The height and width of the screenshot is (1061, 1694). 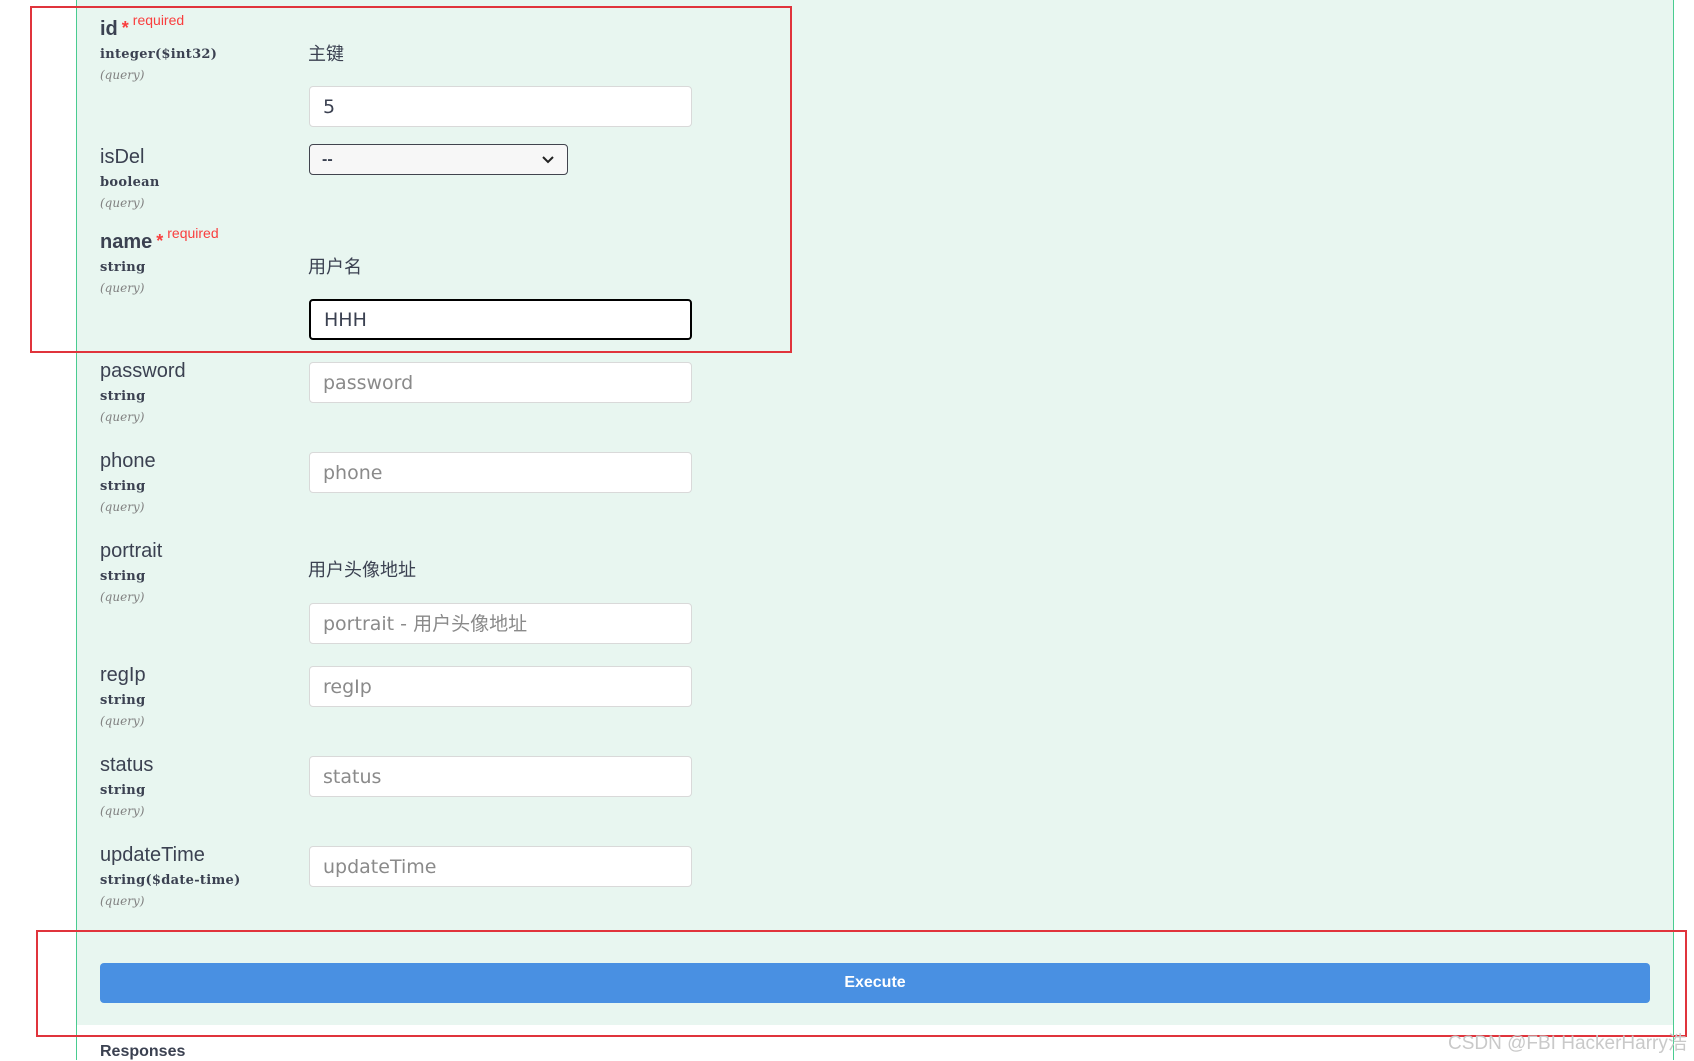 What do you see at coordinates (123, 675) in the screenshot?
I see `param-name: regIp` at bounding box center [123, 675].